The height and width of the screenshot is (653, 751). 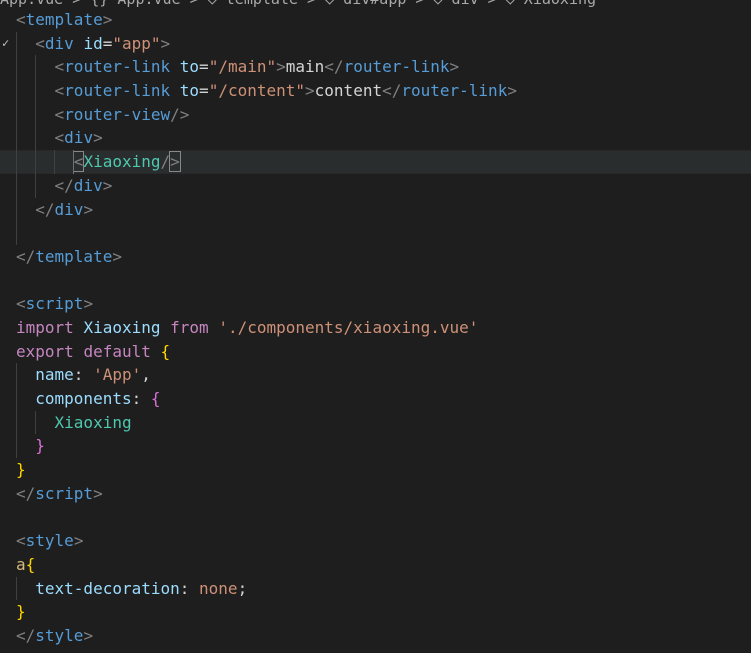 I want to click on code-line: </style>, so click(x=55, y=635).